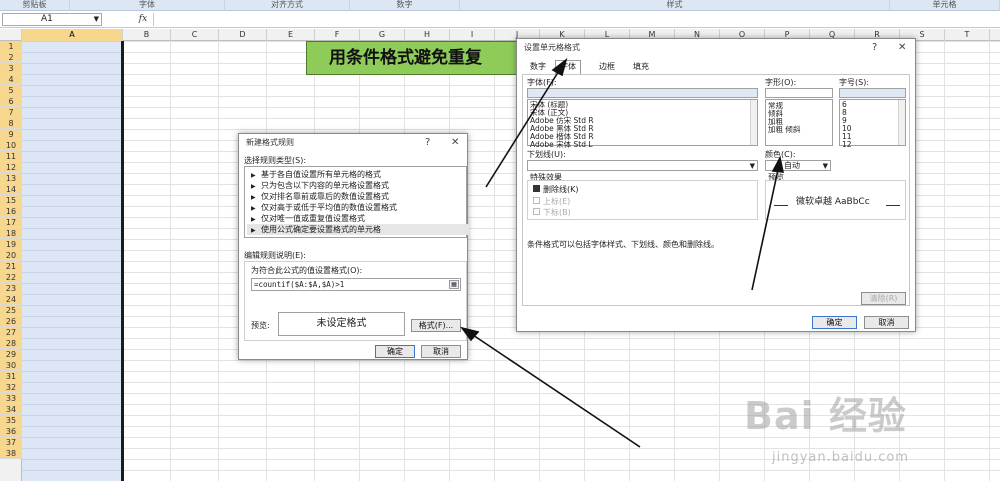 Image resolution: width=1000 pixels, height=481 pixels. What do you see at coordinates (840, 457) in the screenshot?
I see `watermark-url: jingyan.baidu.com` at bounding box center [840, 457].